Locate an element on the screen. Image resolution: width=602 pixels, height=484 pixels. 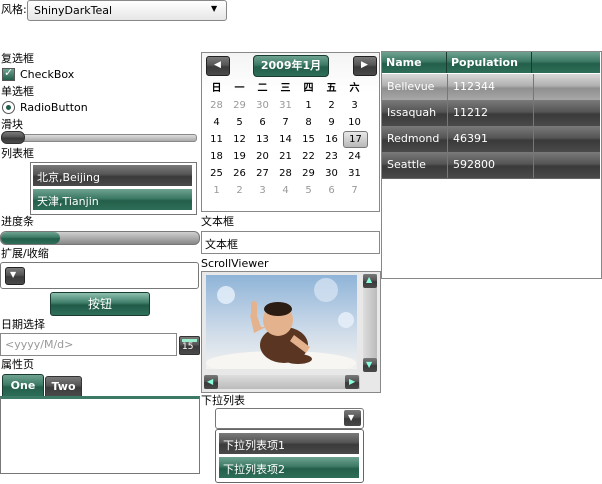
cell-population: 112344 is located at coordinates (491, 87).